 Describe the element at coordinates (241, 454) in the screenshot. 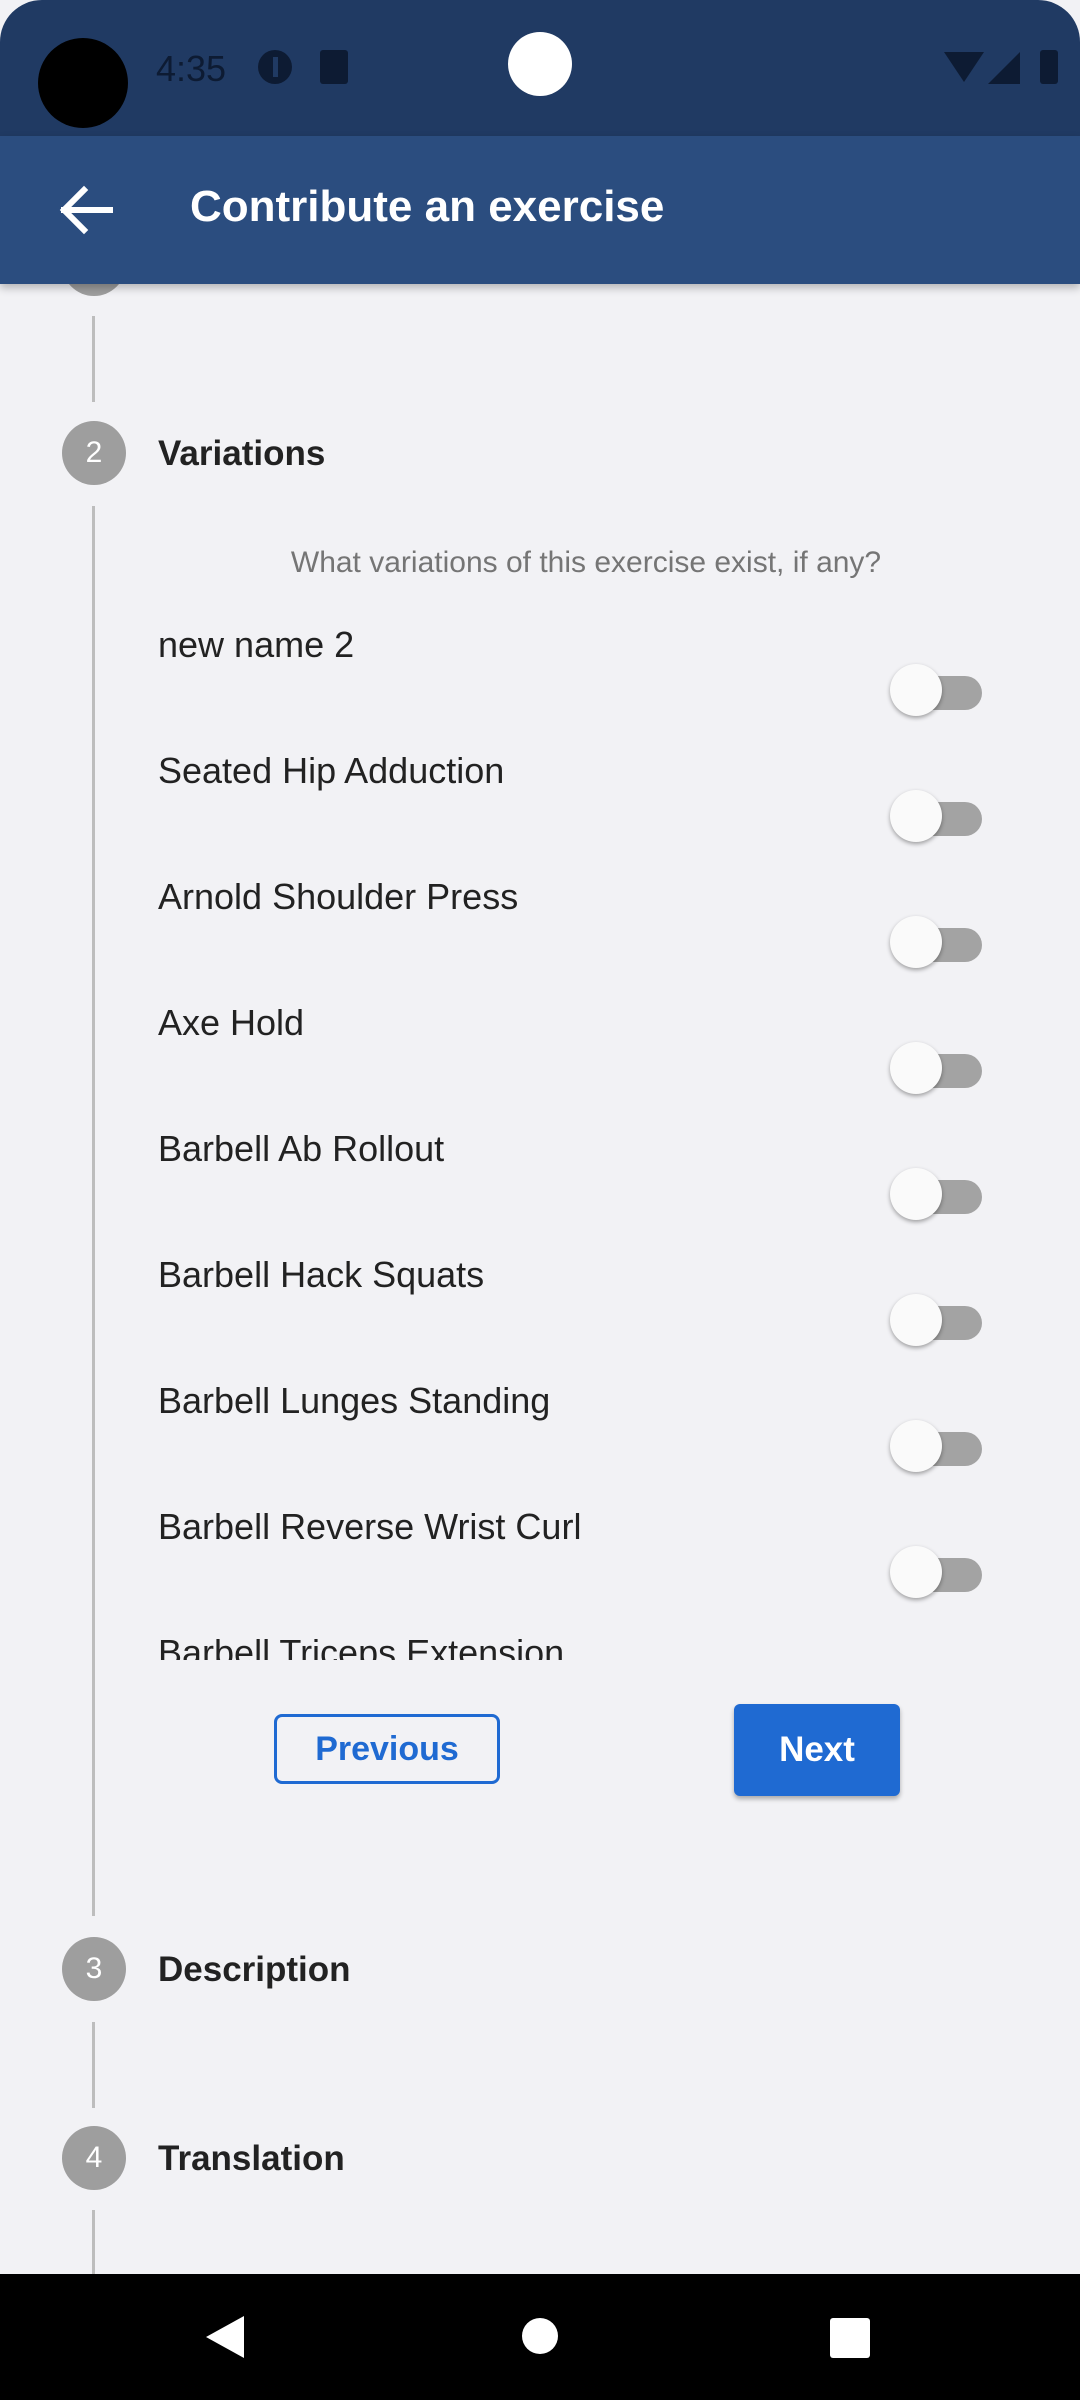

I see `step-2-title: Variations` at that location.